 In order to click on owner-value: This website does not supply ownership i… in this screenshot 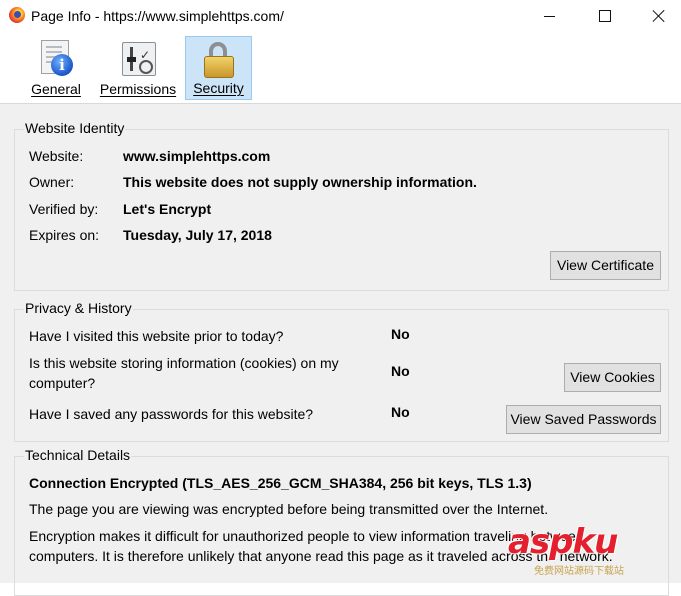, I will do `click(300, 182)`.